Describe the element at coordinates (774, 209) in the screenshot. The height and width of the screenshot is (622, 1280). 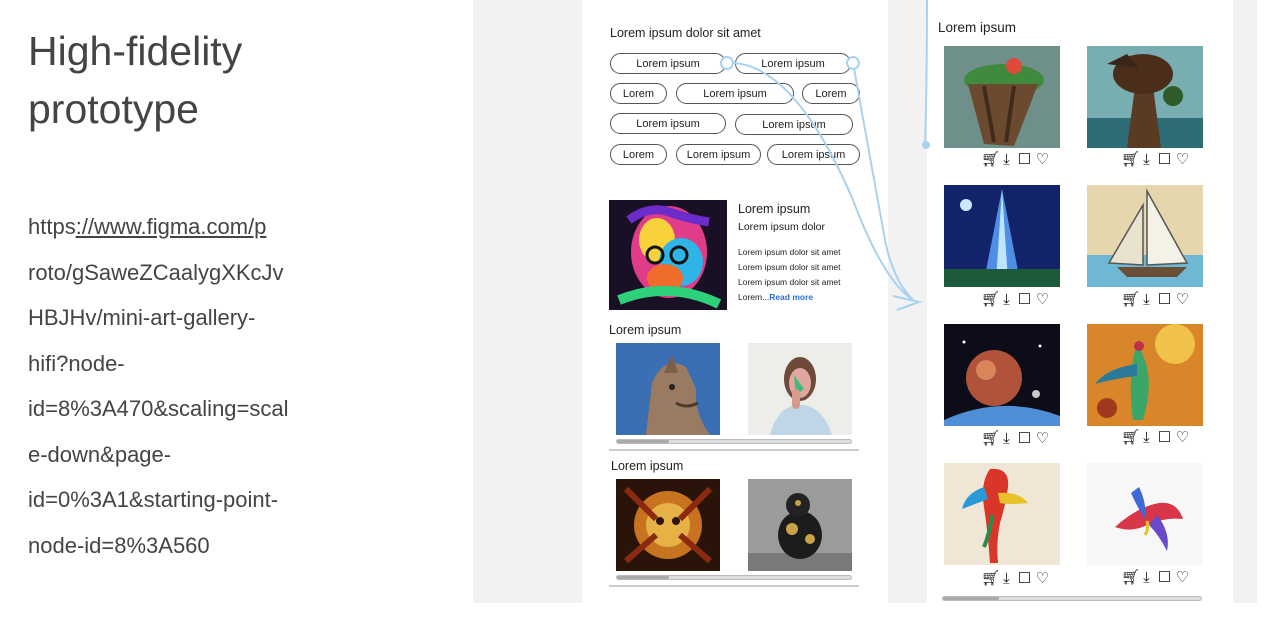
I see `featured-title: Lorem ipsum` at that location.